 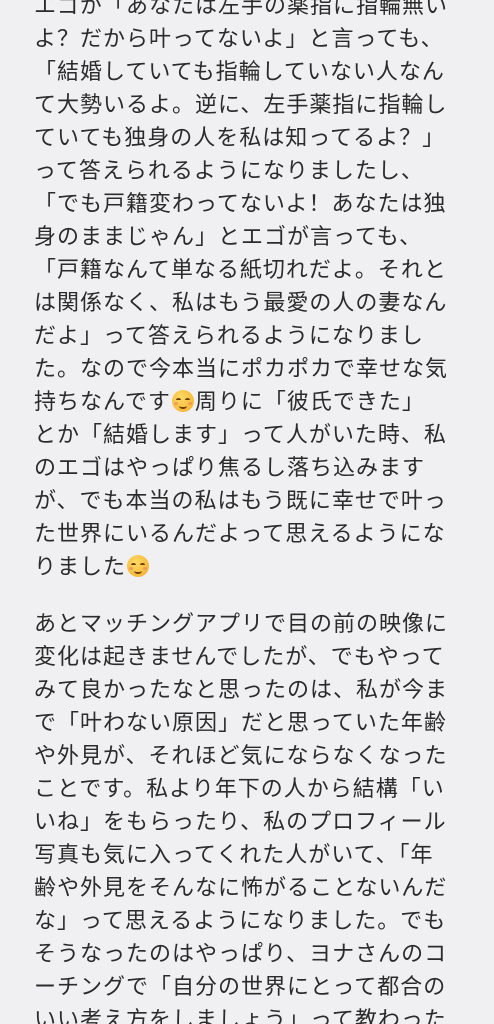 What do you see at coordinates (240, 435) in the screenshot?
I see `text-line: とか「結婚します」って人がいた時、私` at bounding box center [240, 435].